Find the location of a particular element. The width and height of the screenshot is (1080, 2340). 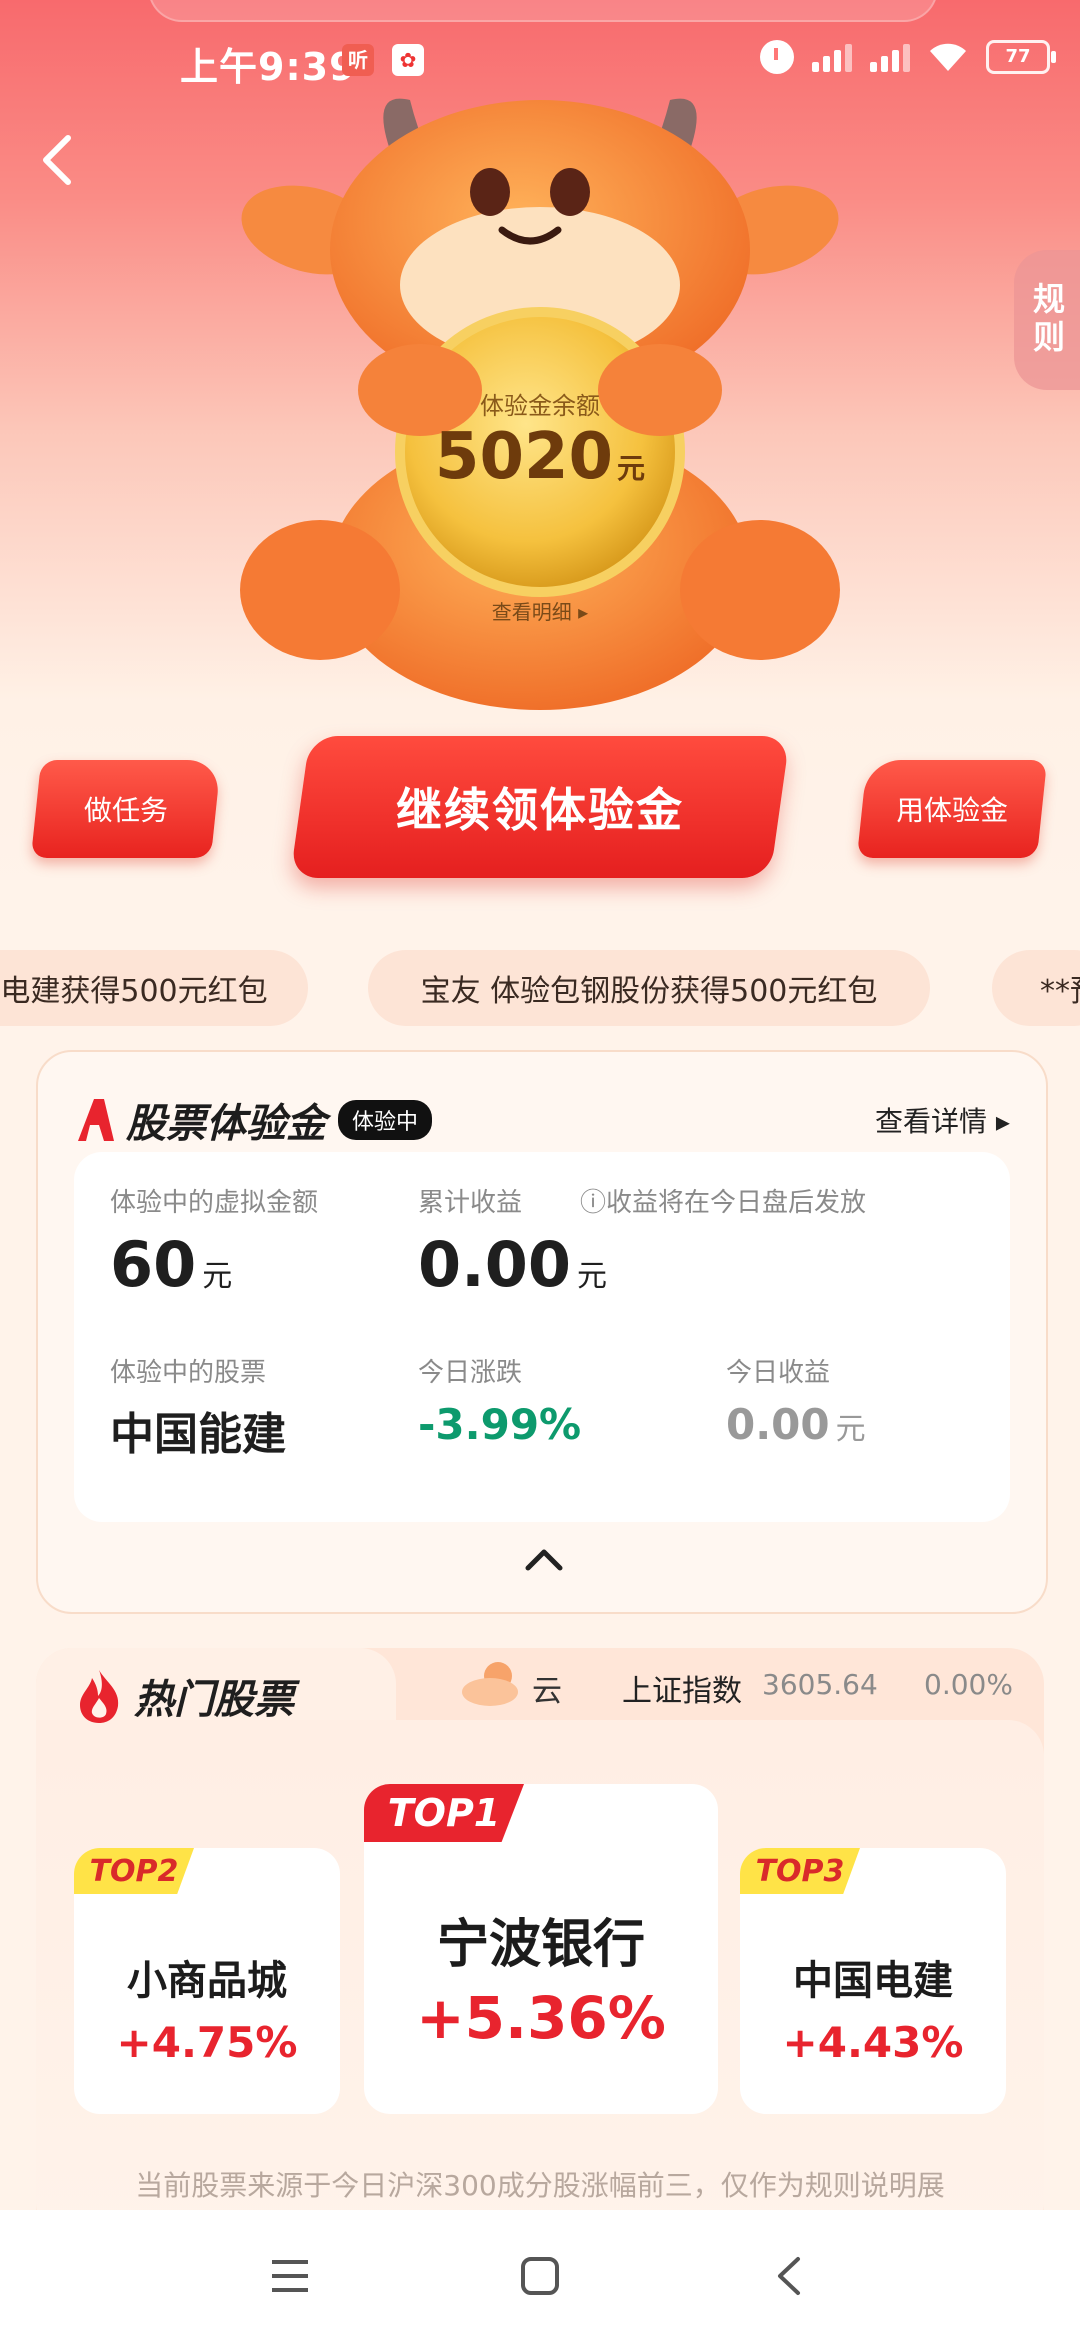

view-details-link: 查看详情 ▸ is located at coordinates (942, 1120).